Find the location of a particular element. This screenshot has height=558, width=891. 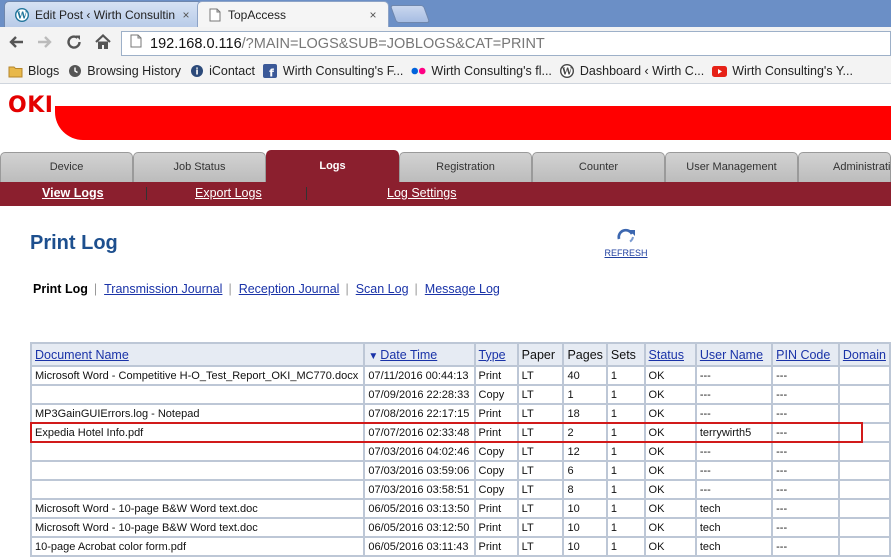

col-paper: Paper is located at coordinates (540, 354).